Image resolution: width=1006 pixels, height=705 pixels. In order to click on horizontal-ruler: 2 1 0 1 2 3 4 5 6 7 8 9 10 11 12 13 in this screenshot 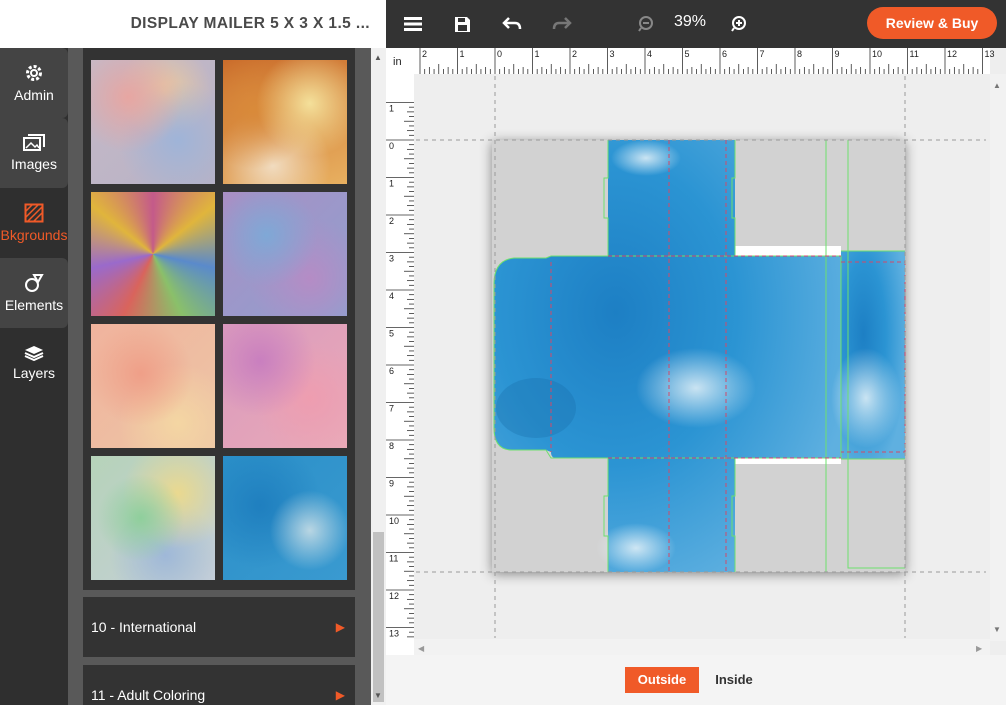, I will do `click(704, 61)`.